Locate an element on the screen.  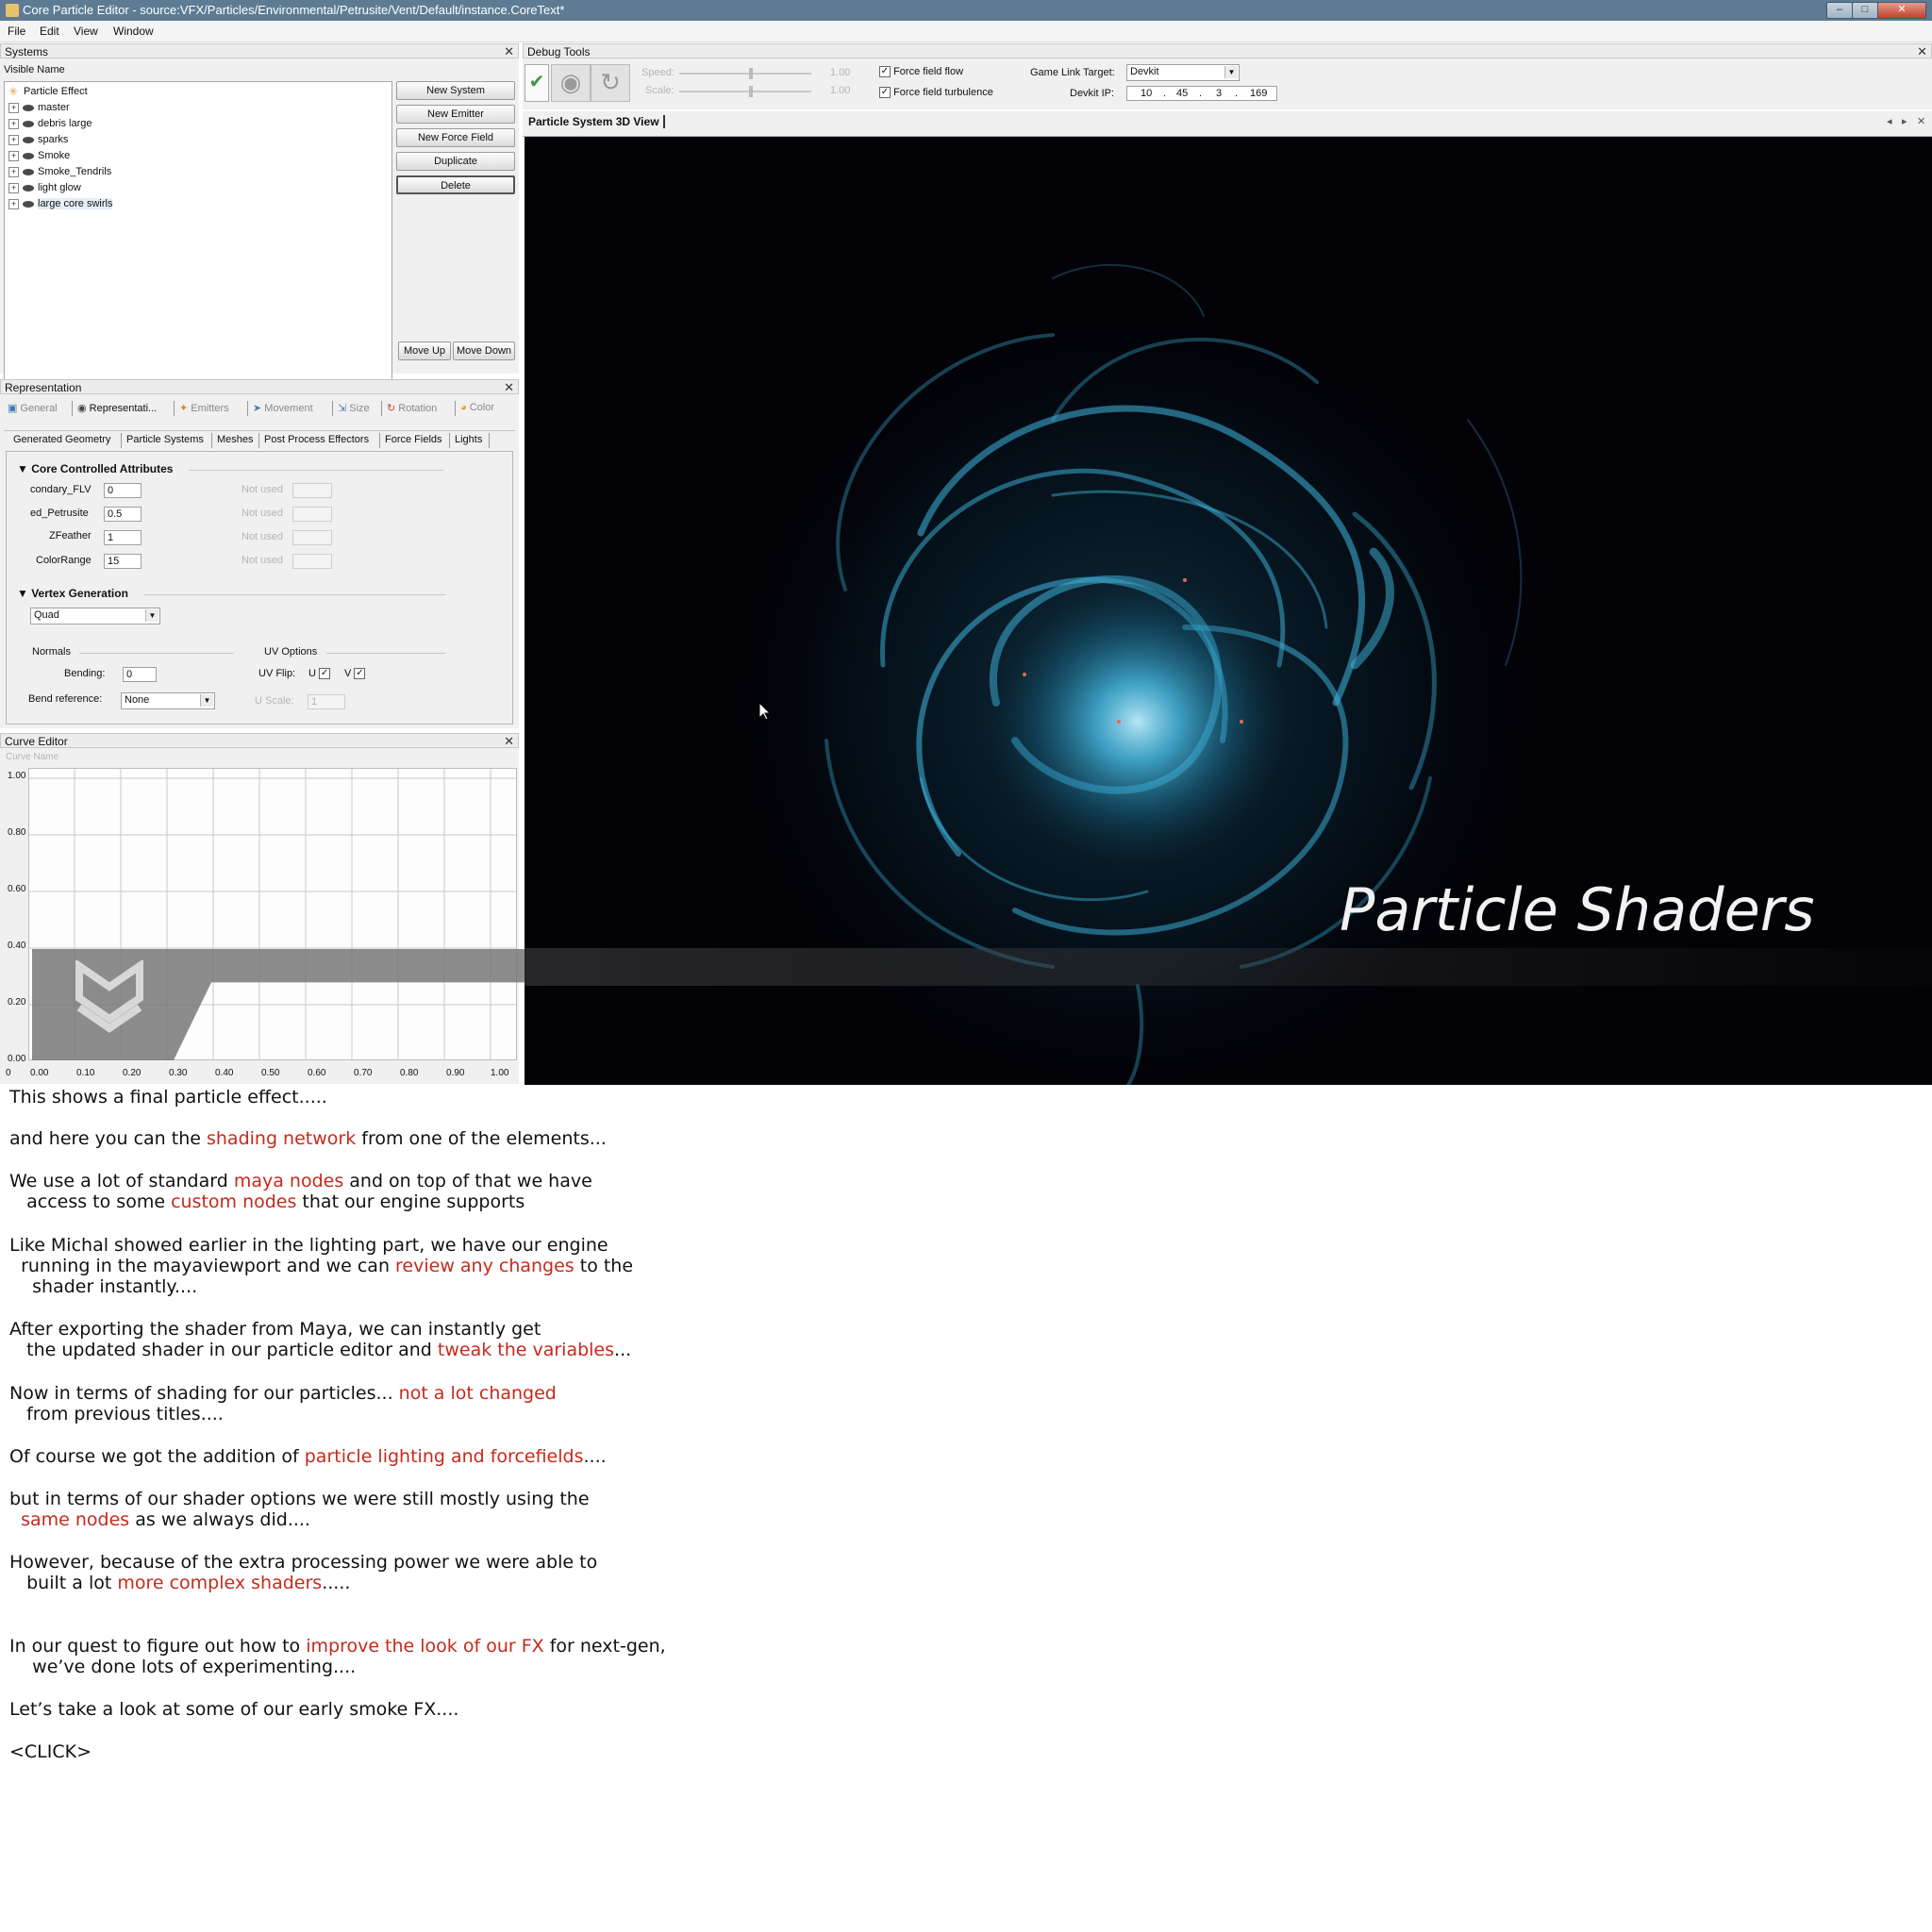
game-link-select: Devkit ▼ is located at coordinates (1183, 73).